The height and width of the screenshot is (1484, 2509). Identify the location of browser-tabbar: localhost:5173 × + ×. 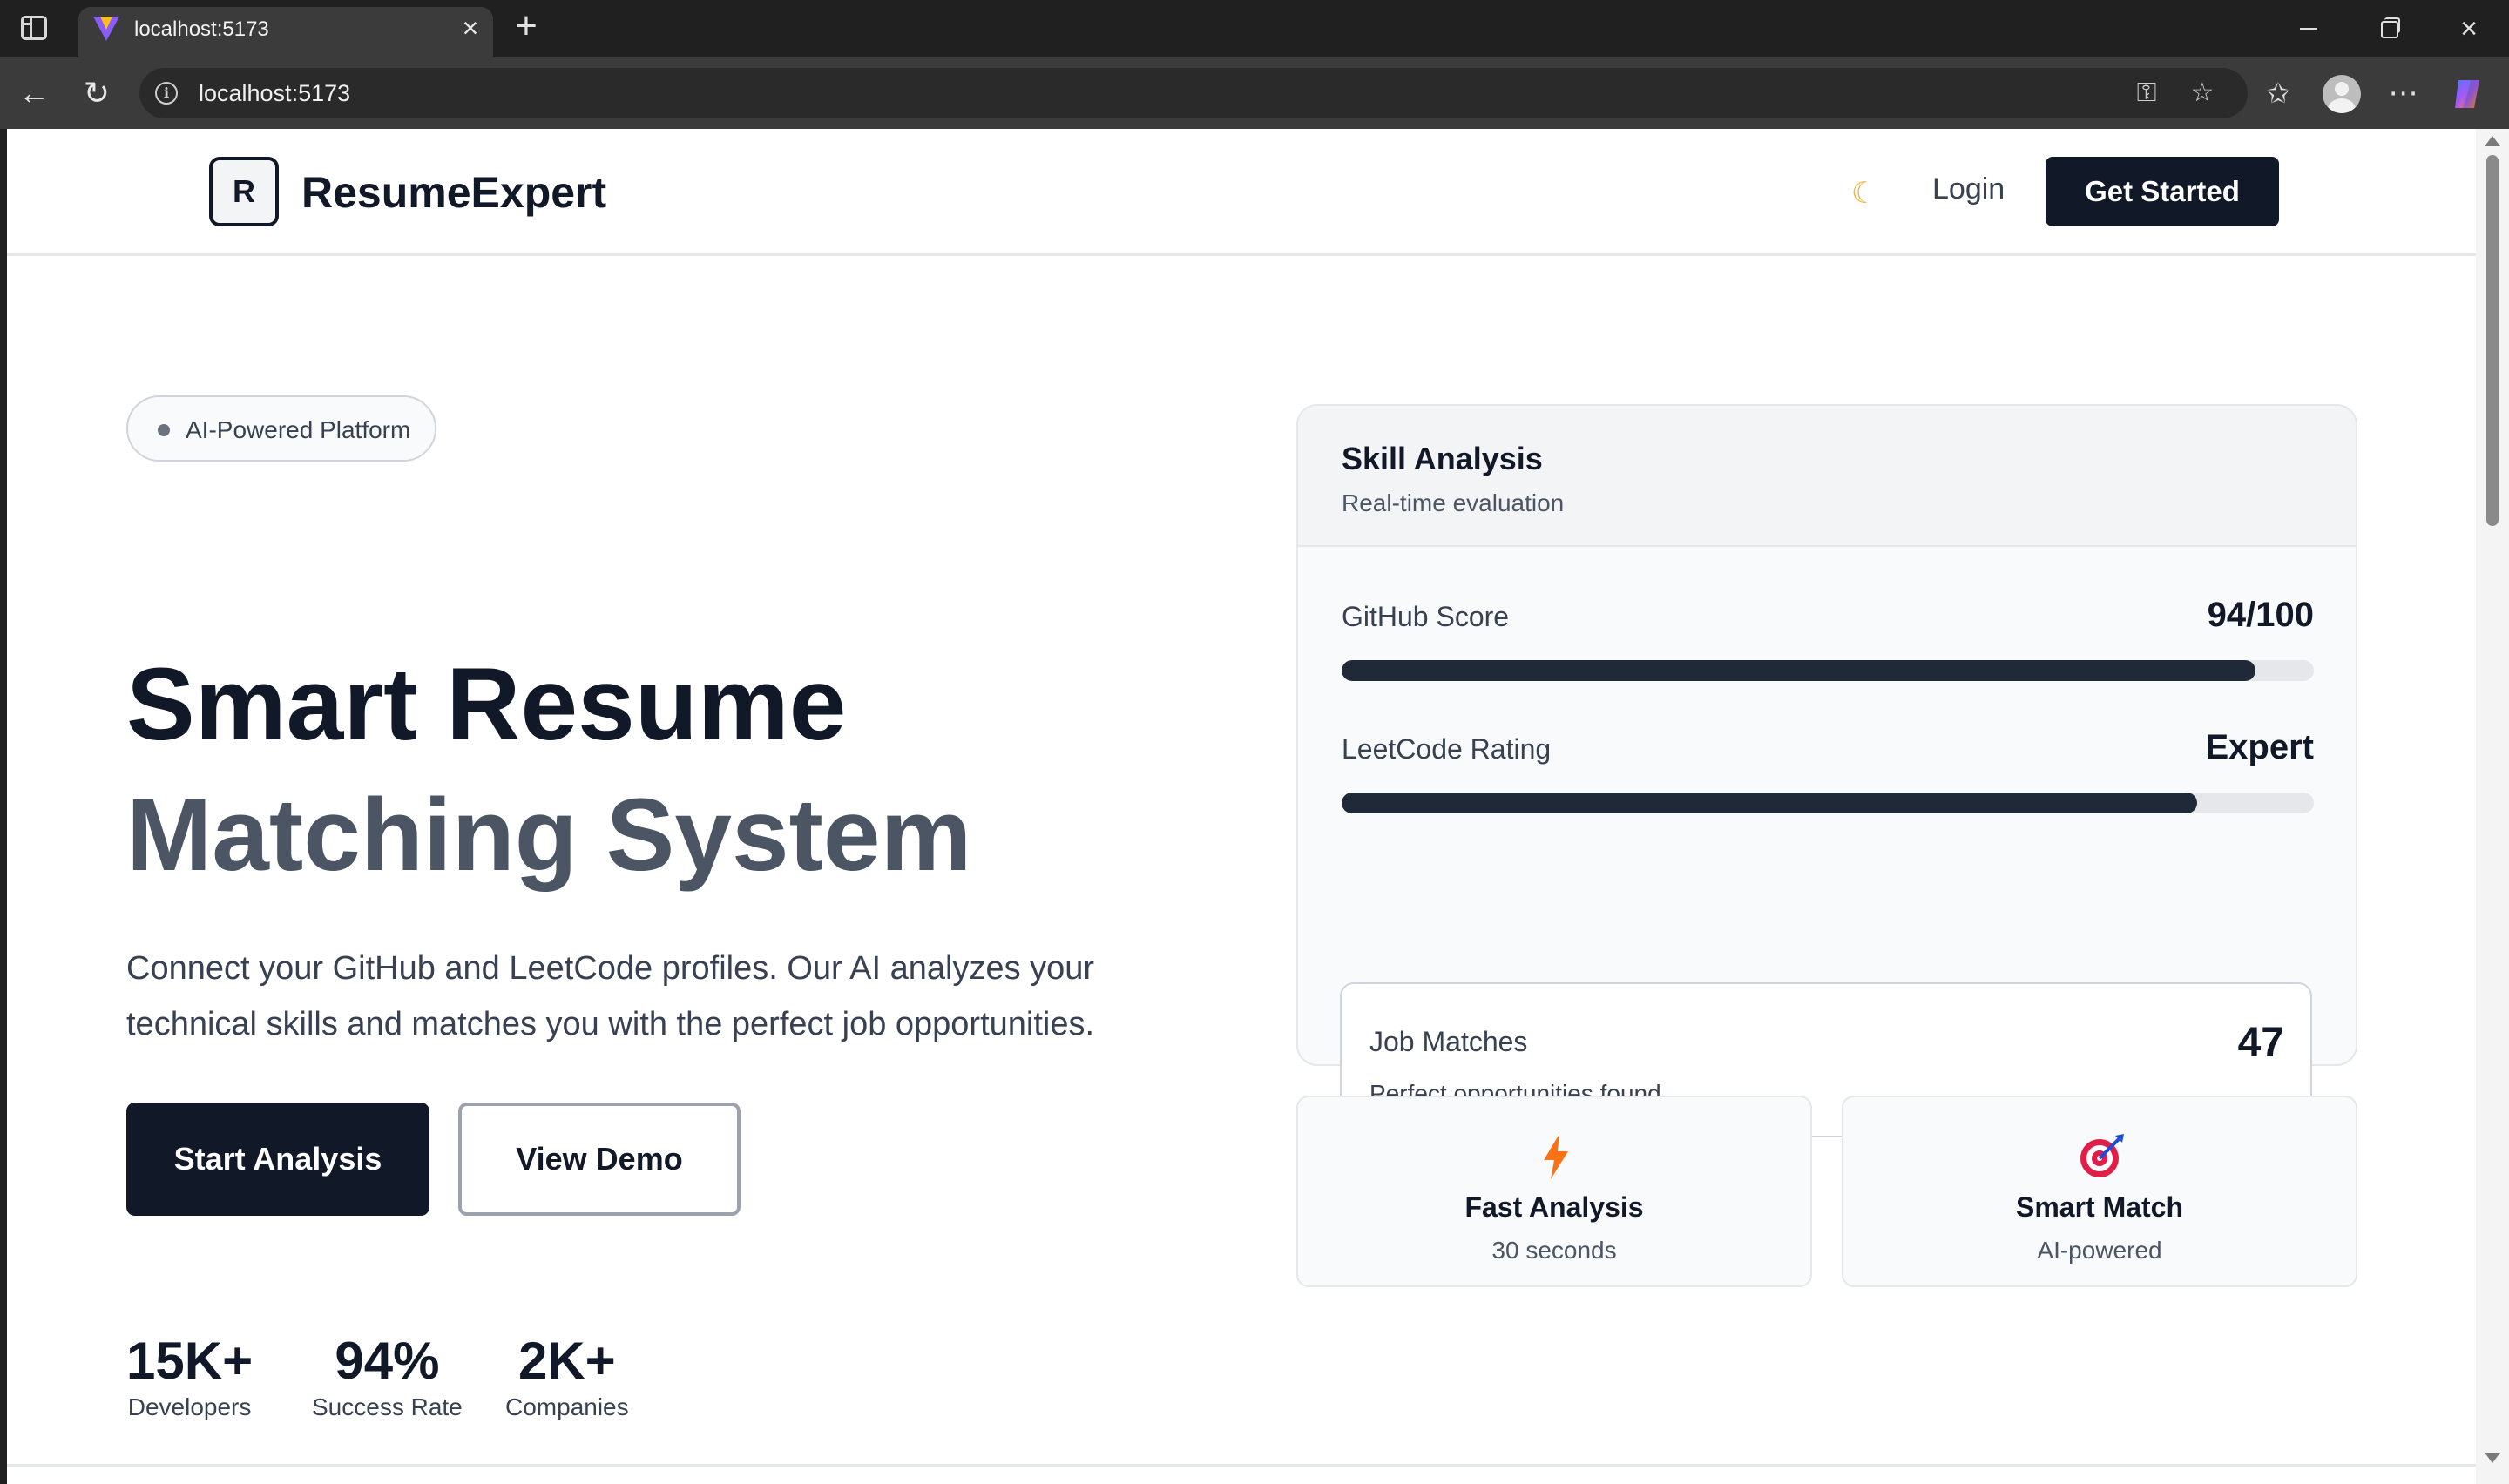
(1254, 29).